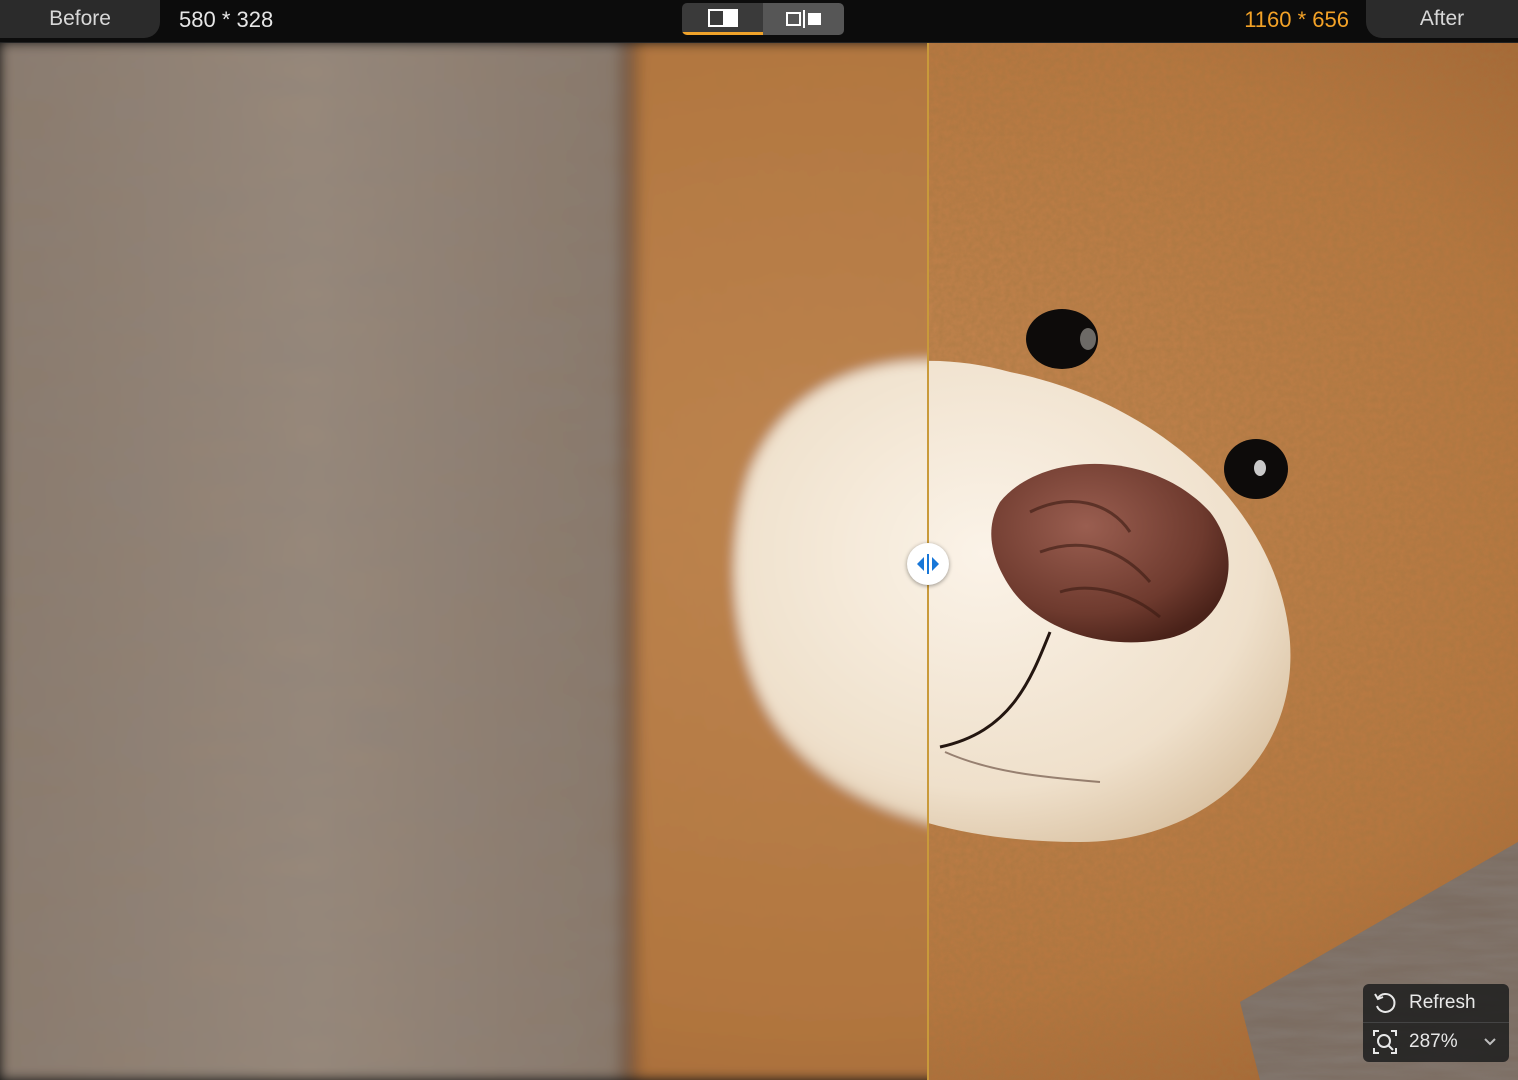 Image resolution: width=1518 pixels, height=1080 pixels. I want to click on zoom-dropdown: 287%, so click(1436, 1042).